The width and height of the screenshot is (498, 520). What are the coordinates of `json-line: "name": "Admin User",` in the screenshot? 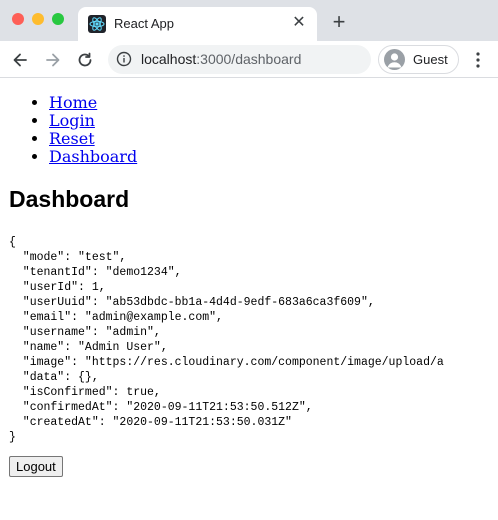 It's located at (88, 347).